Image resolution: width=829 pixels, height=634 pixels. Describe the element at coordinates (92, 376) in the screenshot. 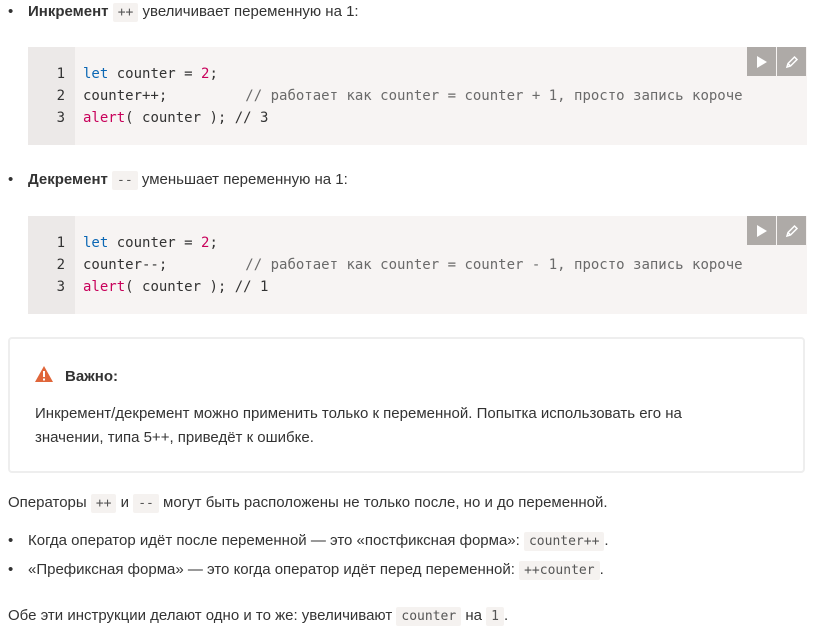

I see `warning-title: Важно:` at that location.